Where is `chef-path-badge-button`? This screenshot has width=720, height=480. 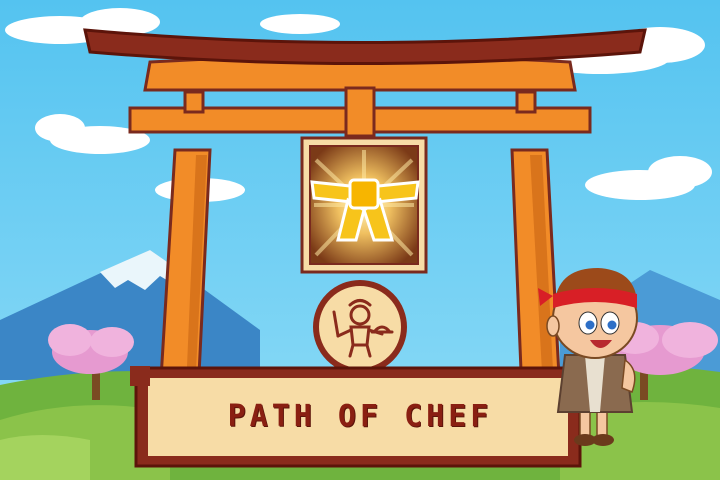 chef-path-badge-button is located at coordinates (360, 327).